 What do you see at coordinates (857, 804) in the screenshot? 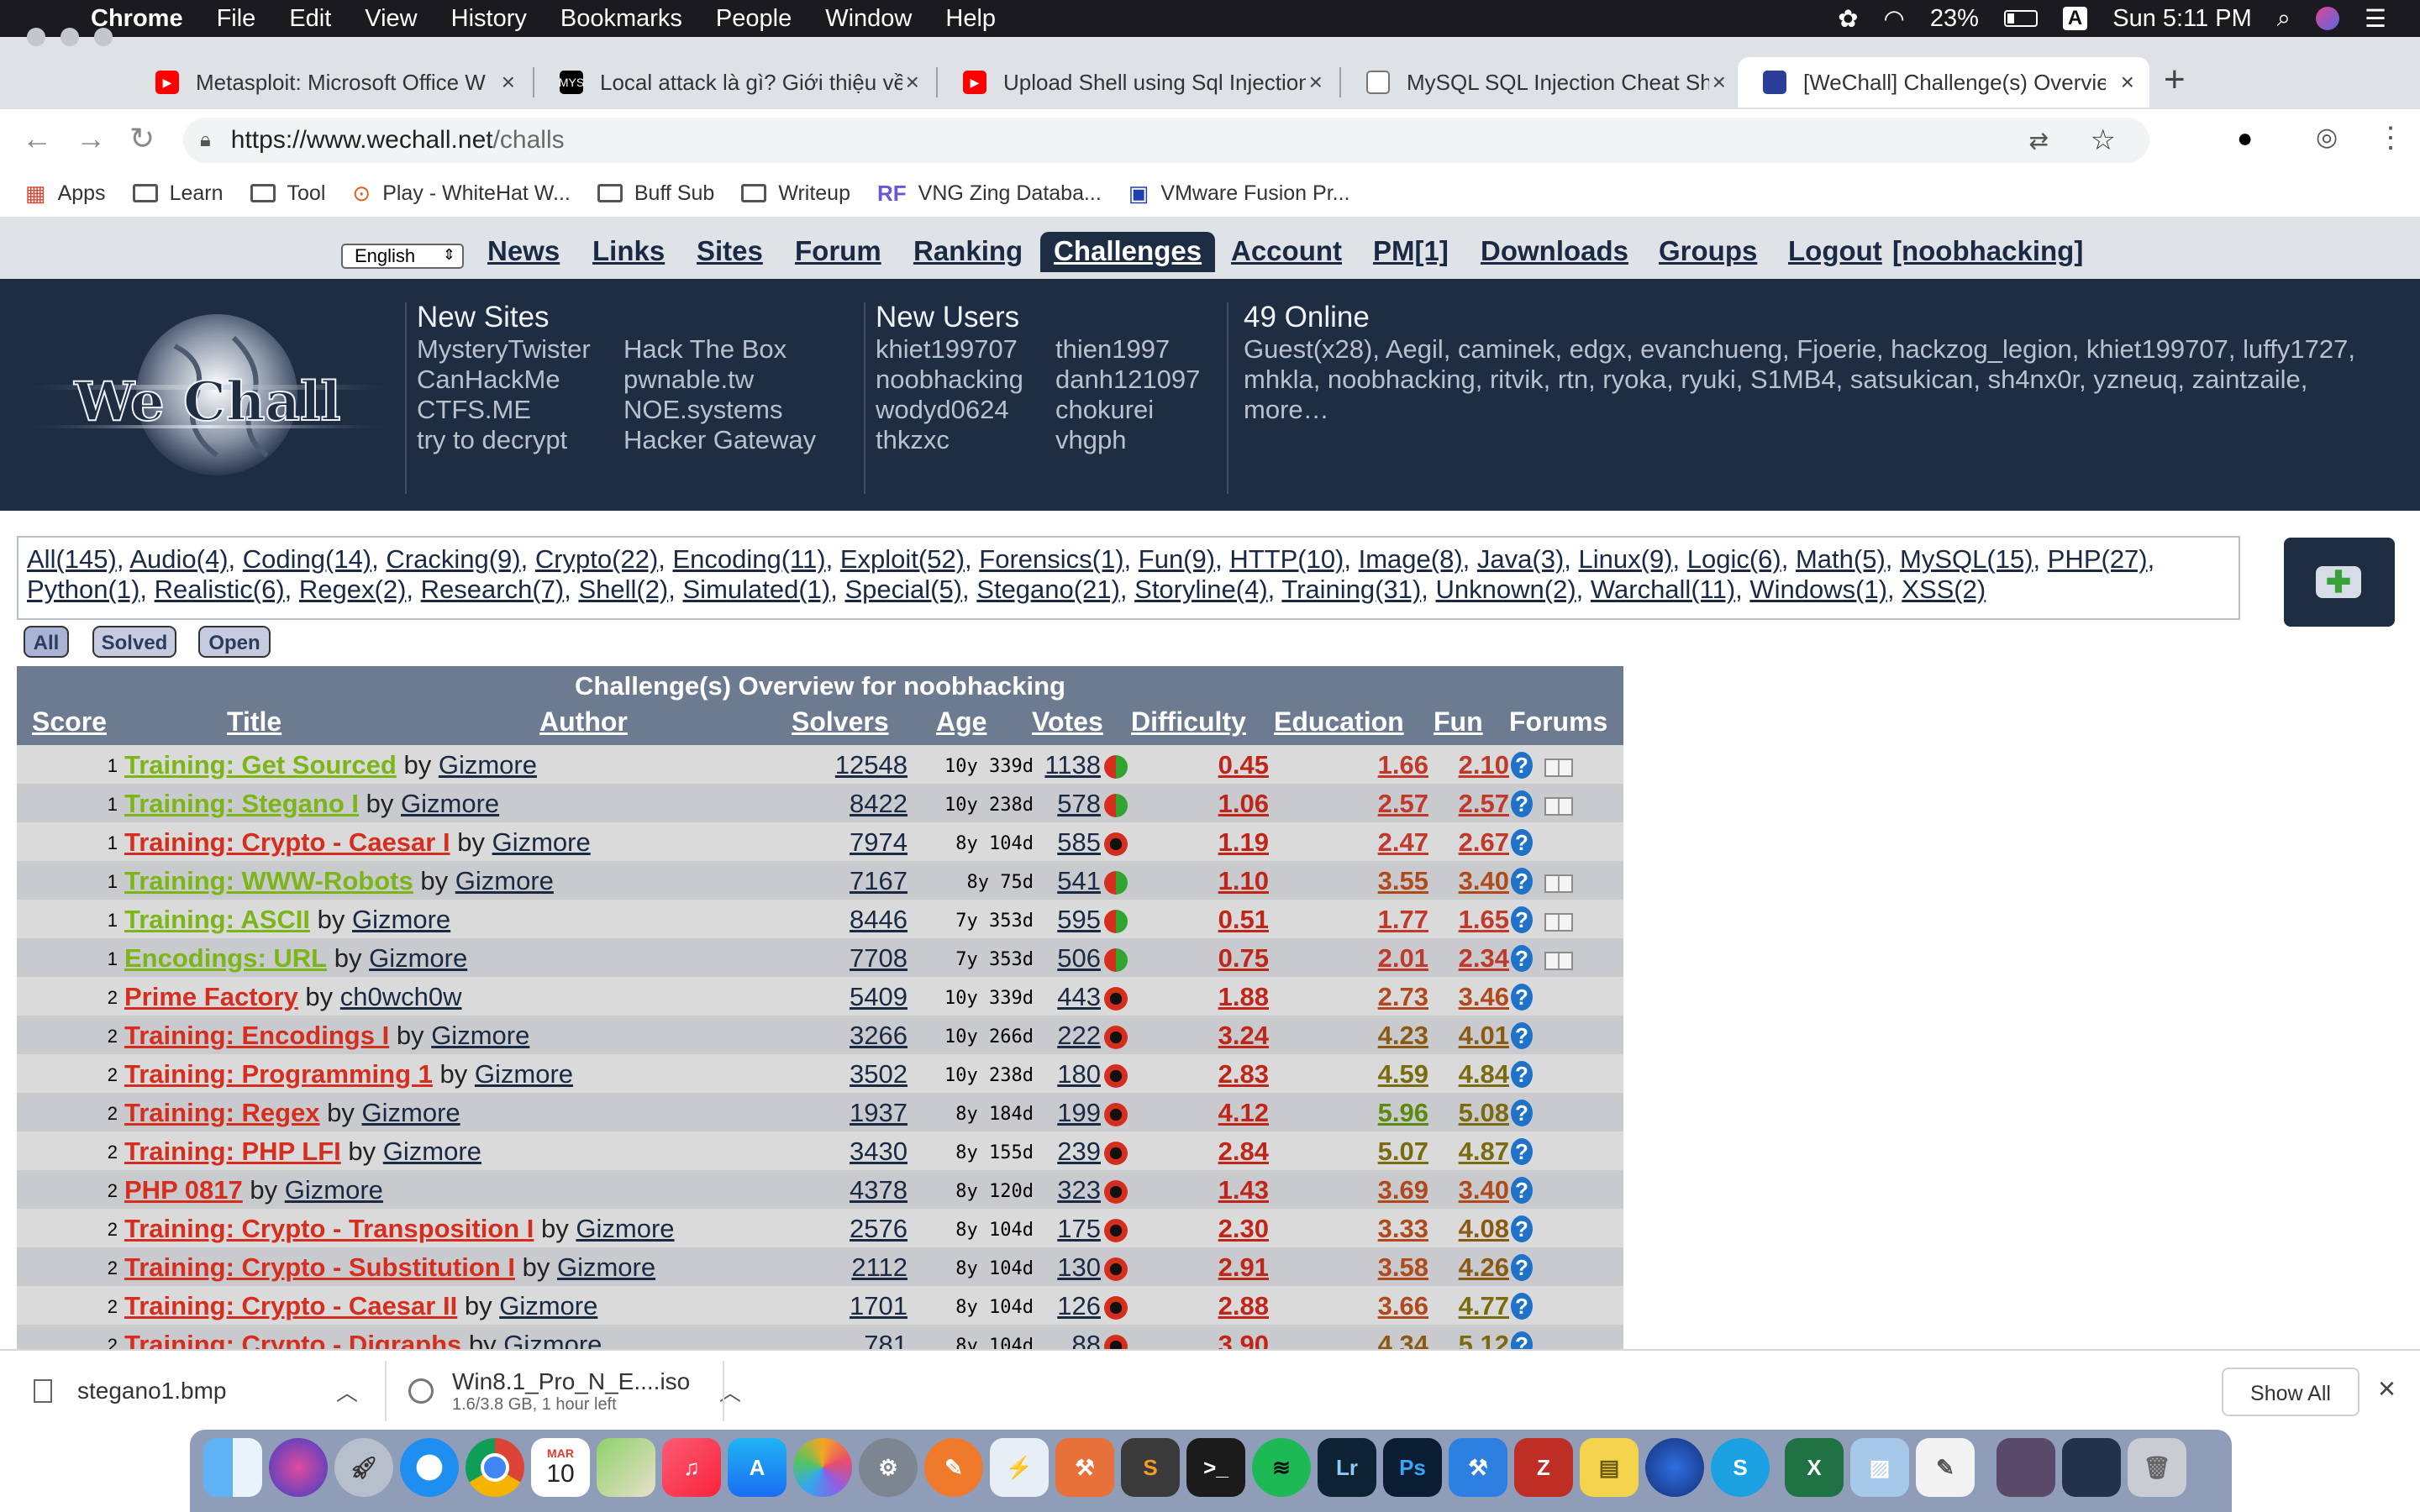
I see `solvers-link: 8422` at bounding box center [857, 804].